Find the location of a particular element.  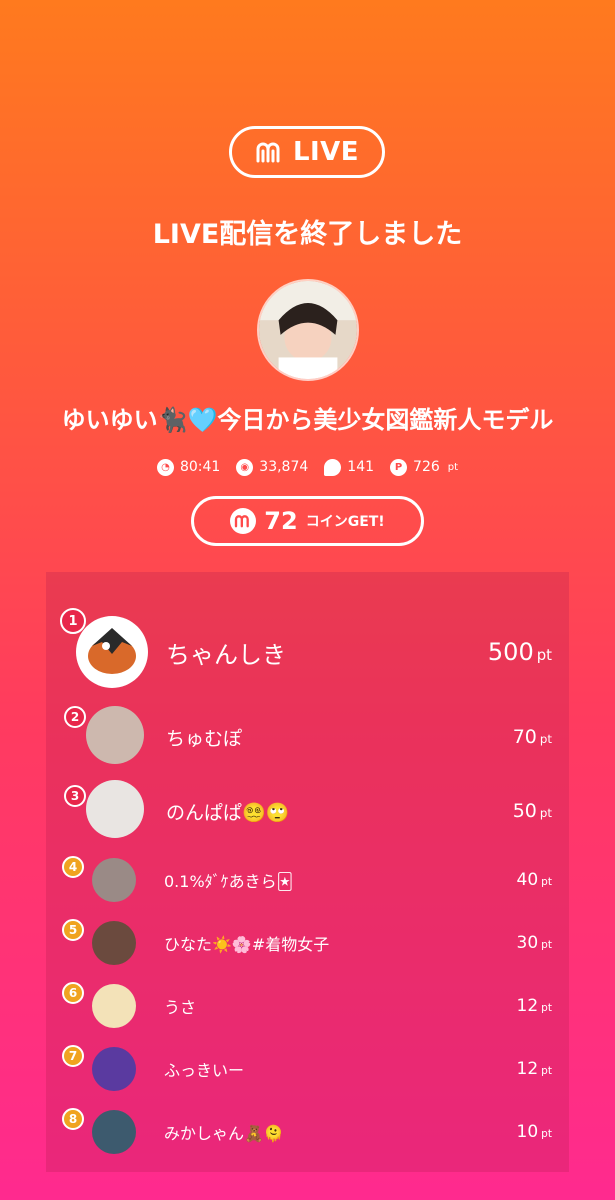

duration-value: 80:41 is located at coordinates (200, 467).